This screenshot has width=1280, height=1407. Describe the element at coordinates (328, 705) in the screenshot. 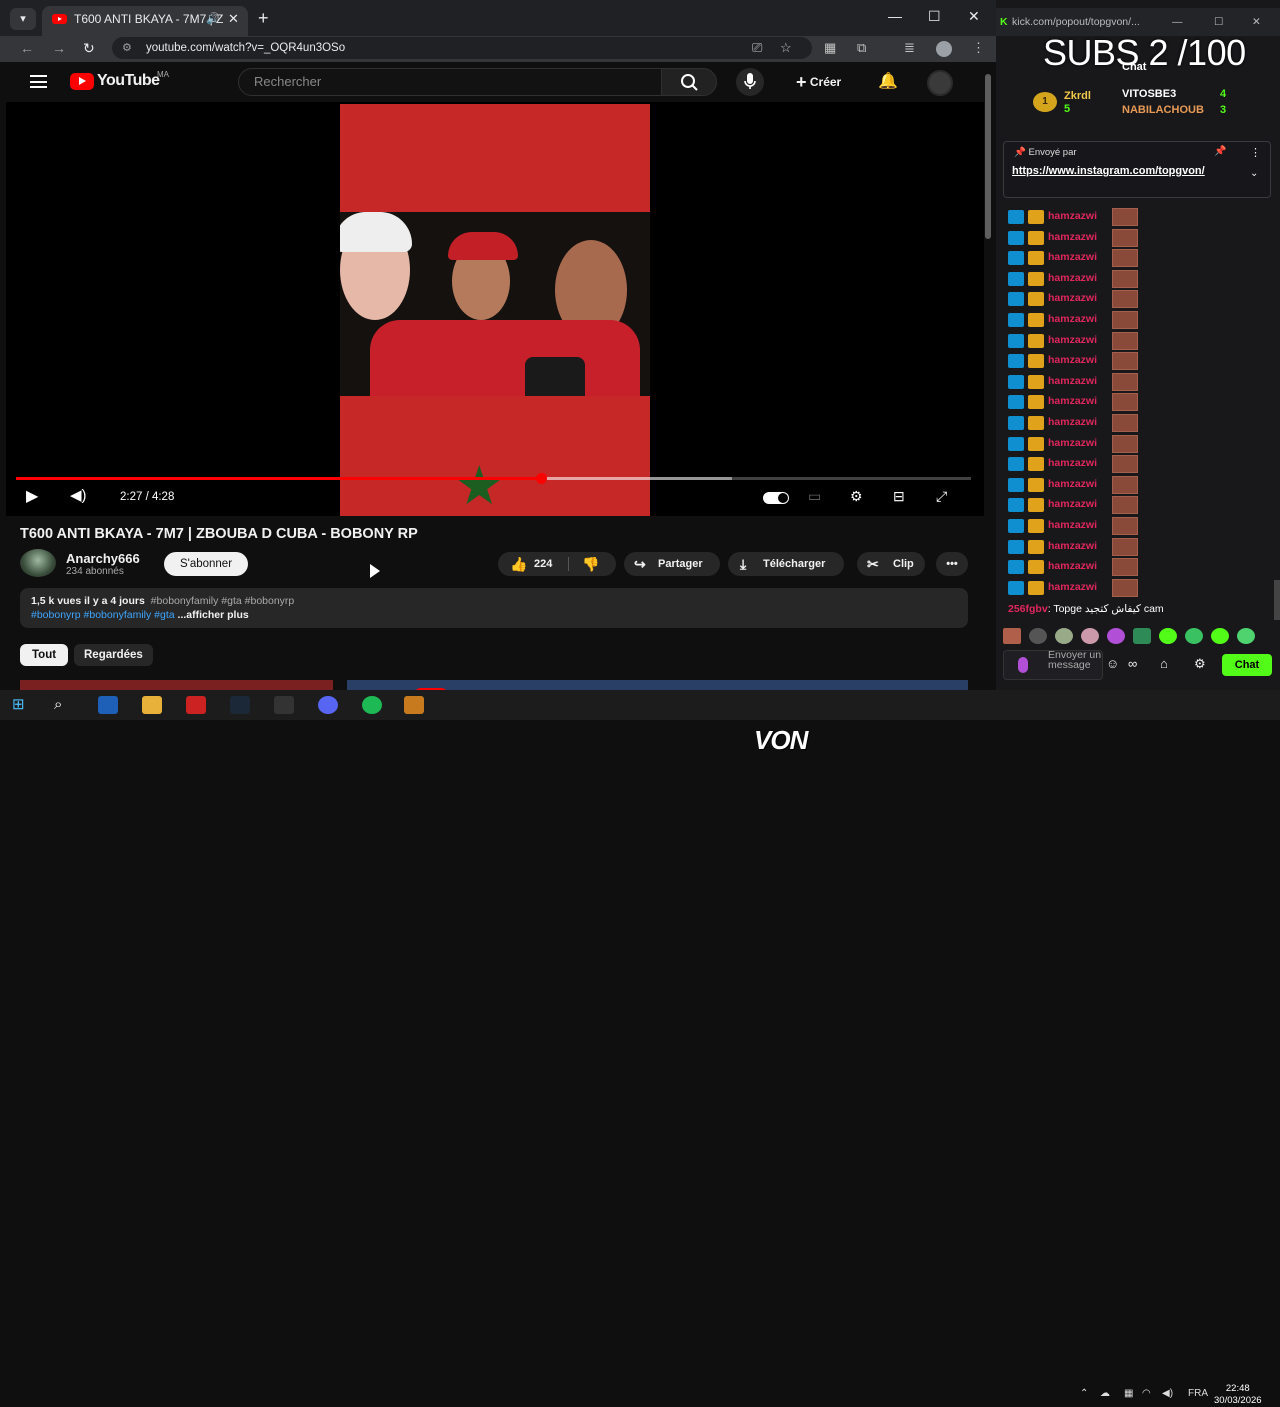

I see `discord-icon` at that location.